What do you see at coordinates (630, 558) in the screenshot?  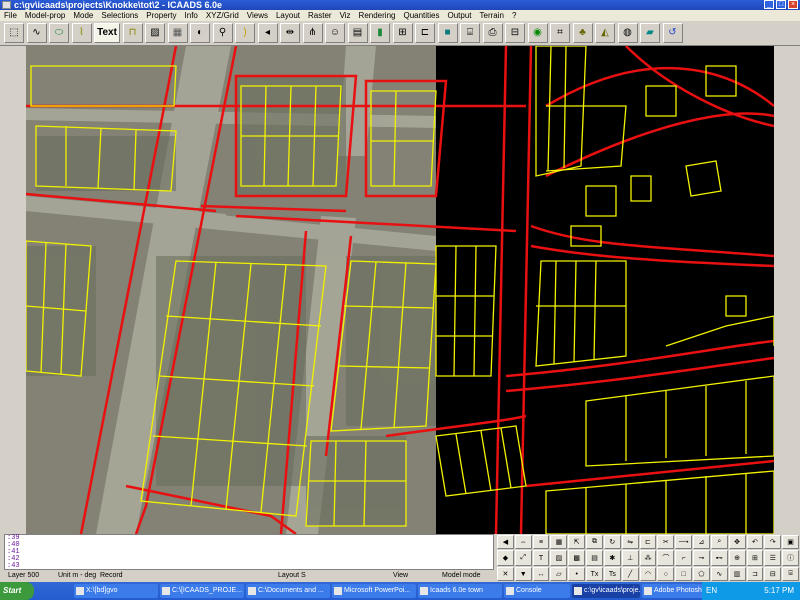 I see `palette-align-icon: ⊥` at bounding box center [630, 558].